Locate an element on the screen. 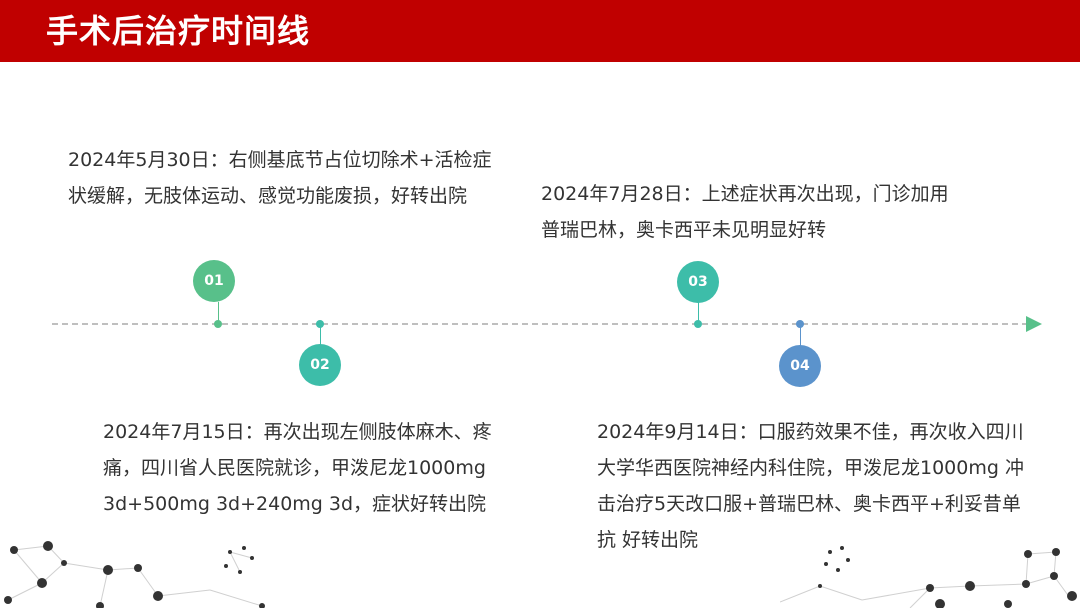  molecule-decoration-left-icon is located at coordinates (134, 574).